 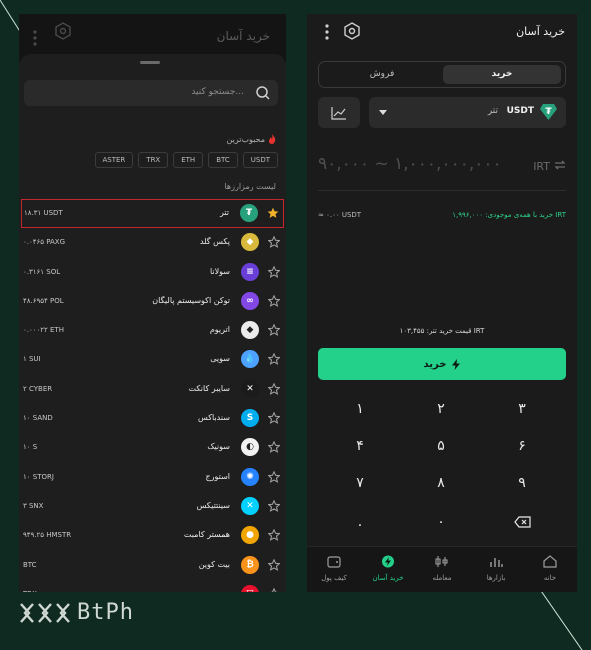 I want to click on key-1: ۱, so click(x=360, y=409).